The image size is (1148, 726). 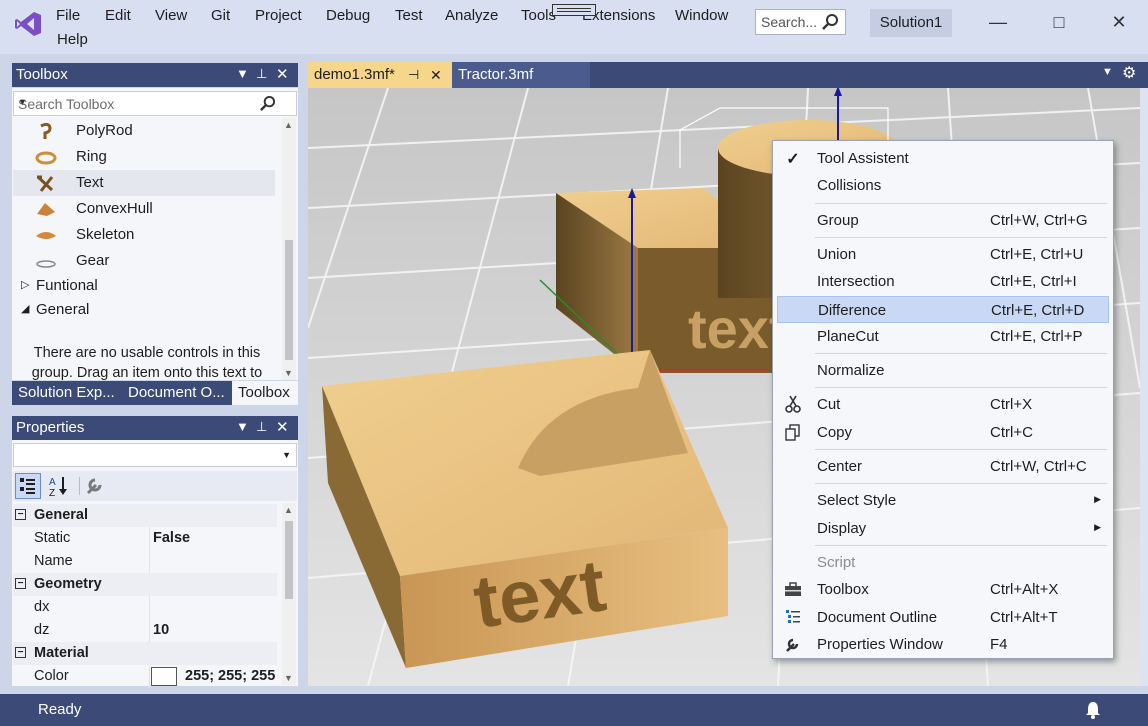 What do you see at coordinates (998, 24) in the screenshot?
I see `minimize-icon: —` at bounding box center [998, 24].